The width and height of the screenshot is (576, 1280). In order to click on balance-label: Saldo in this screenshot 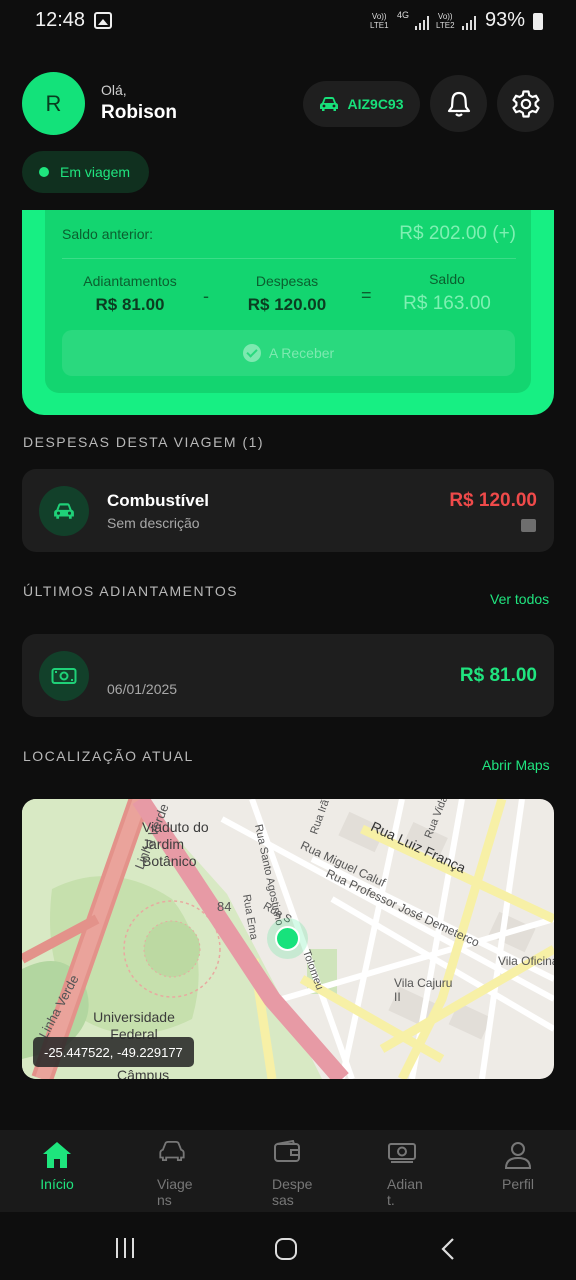, I will do `click(447, 279)`.